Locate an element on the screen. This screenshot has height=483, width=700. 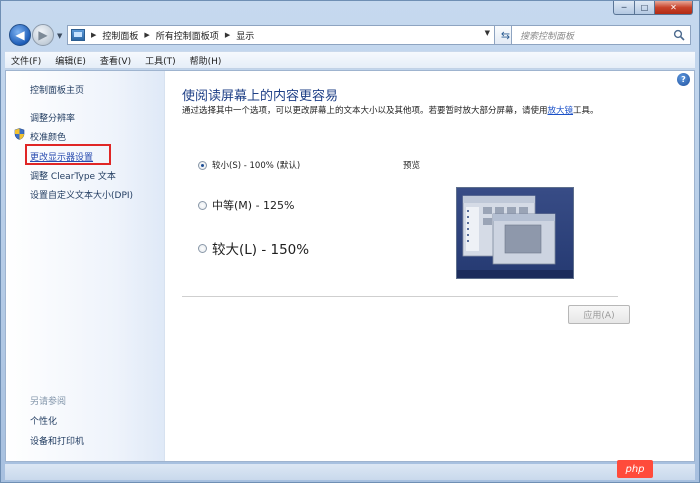
breadcrumb-all-items: 所有控制面板项 is located at coordinates (187, 35).